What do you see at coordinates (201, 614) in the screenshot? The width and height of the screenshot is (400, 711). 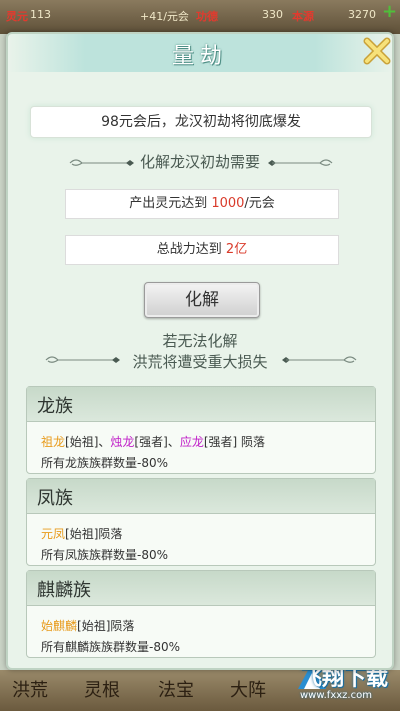 I see `clan-card-qilin: 麒麟族 始麒麟[始祖]陨落 所有麒麟族族群数量-80%` at bounding box center [201, 614].